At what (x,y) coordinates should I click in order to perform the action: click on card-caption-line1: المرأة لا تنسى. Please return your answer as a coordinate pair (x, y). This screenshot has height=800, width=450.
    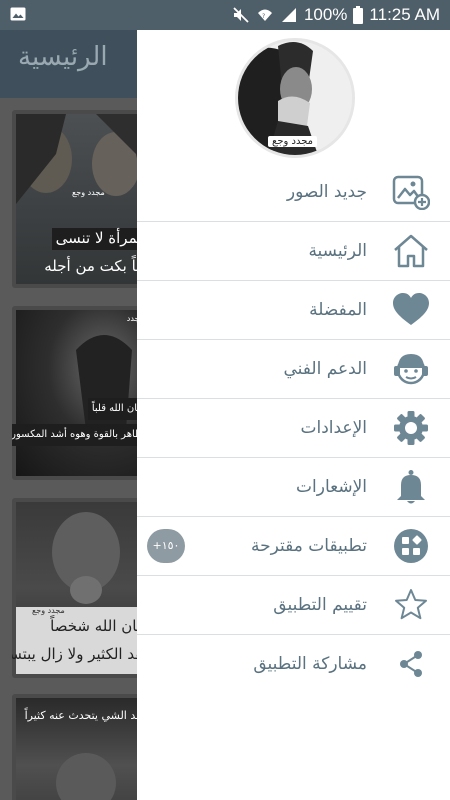
    Looking at the image, I should click on (100, 239).